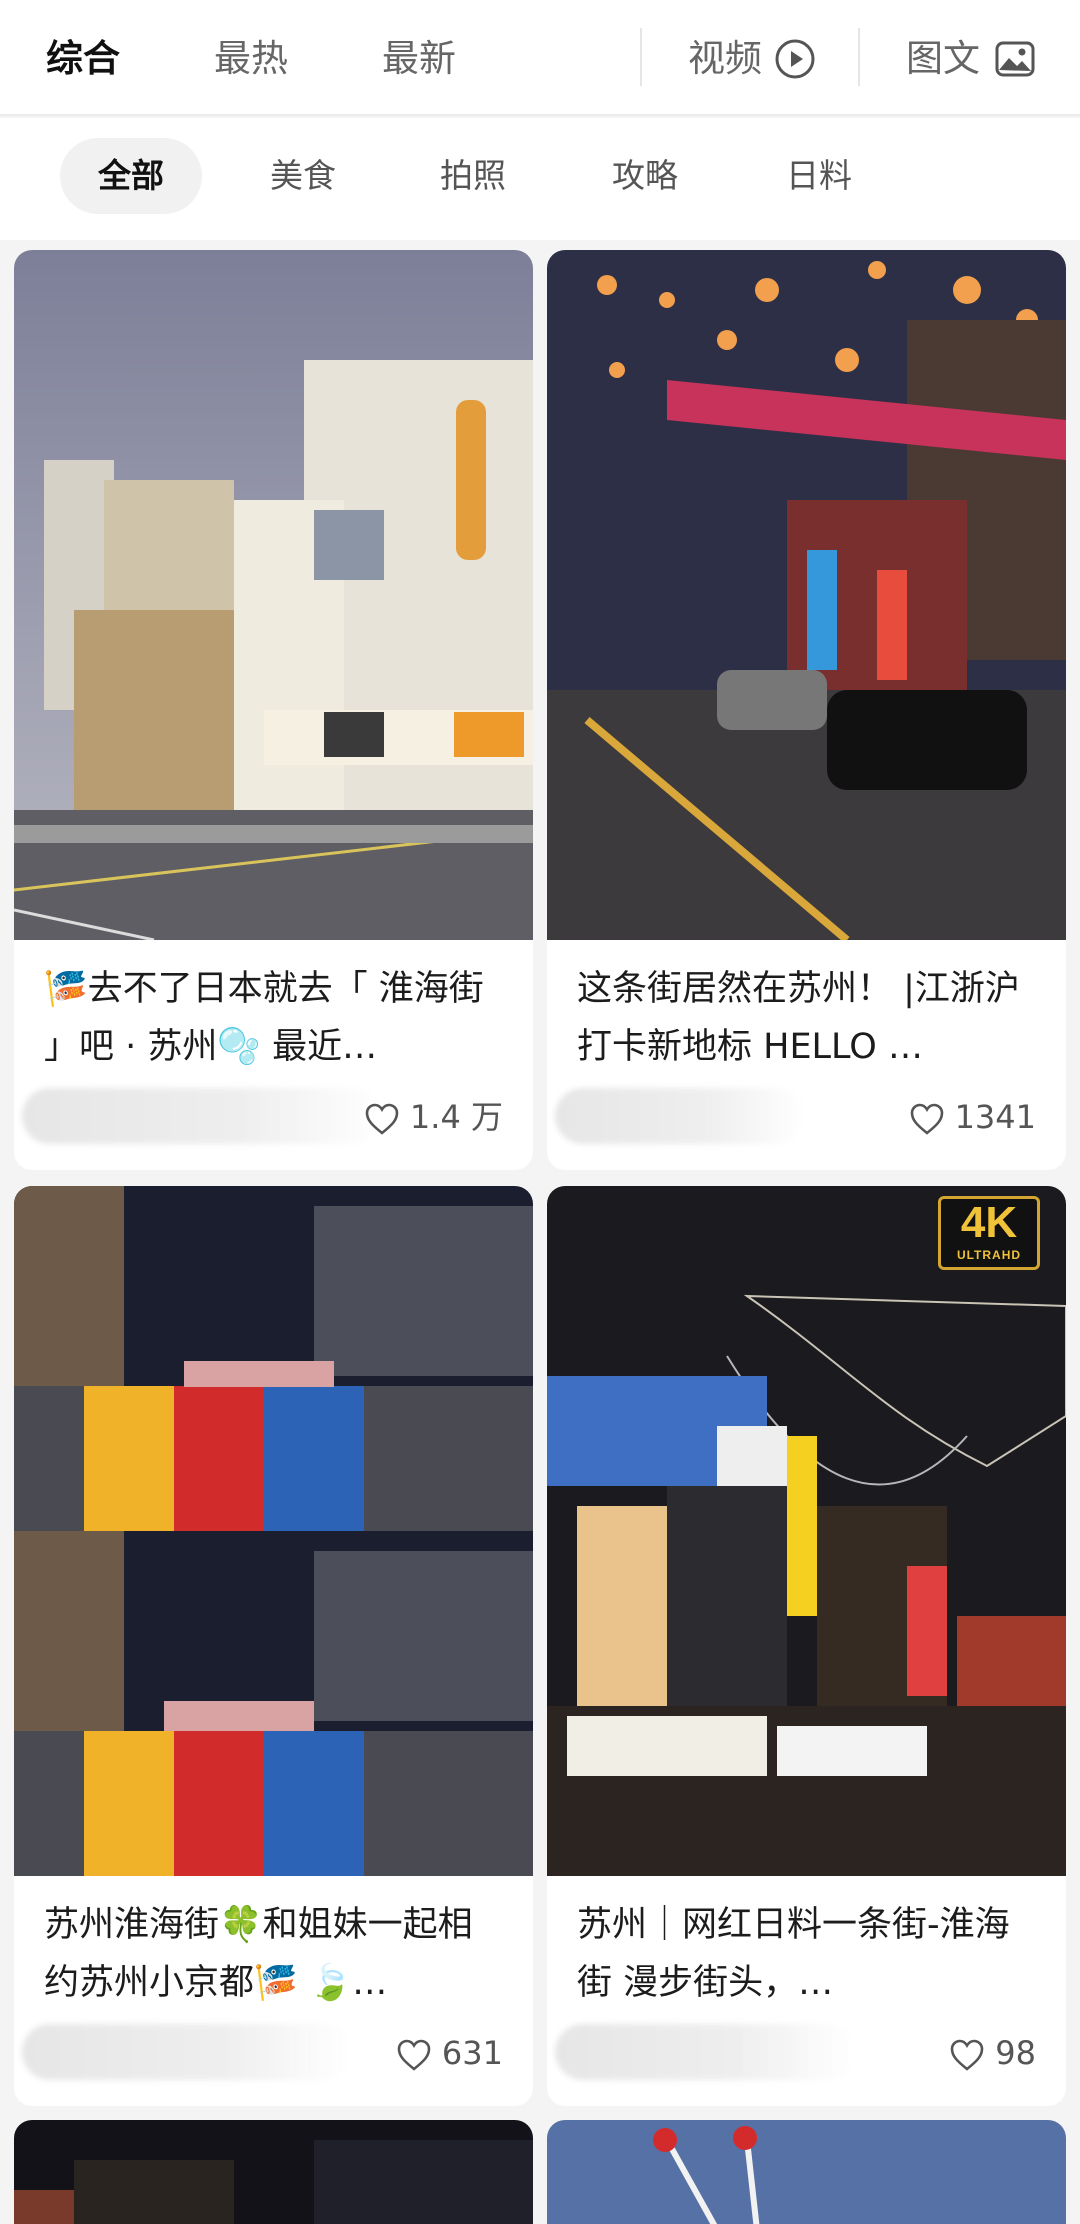  Describe the element at coordinates (303, 176) in the screenshot. I see `chip-food: 美食` at that location.